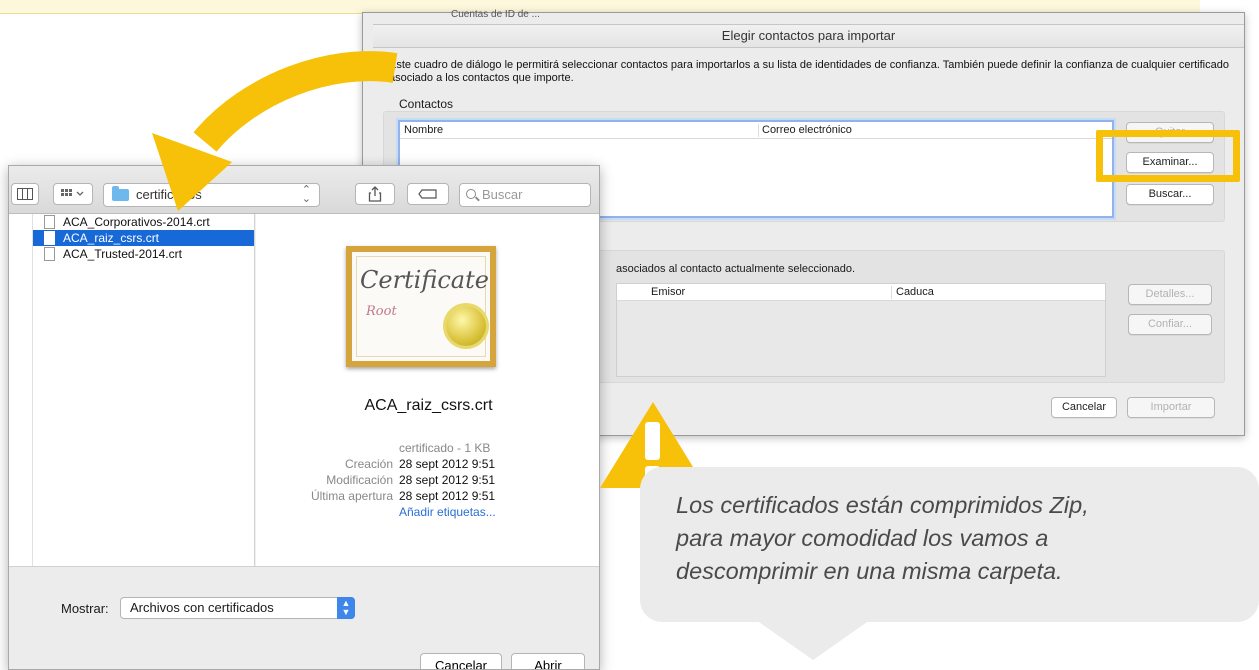 This screenshot has width=1259, height=670. What do you see at coordinates (85, 608) in the screenshot?
I see `show-label: Mostrar:` at bounding box center [85, 608].